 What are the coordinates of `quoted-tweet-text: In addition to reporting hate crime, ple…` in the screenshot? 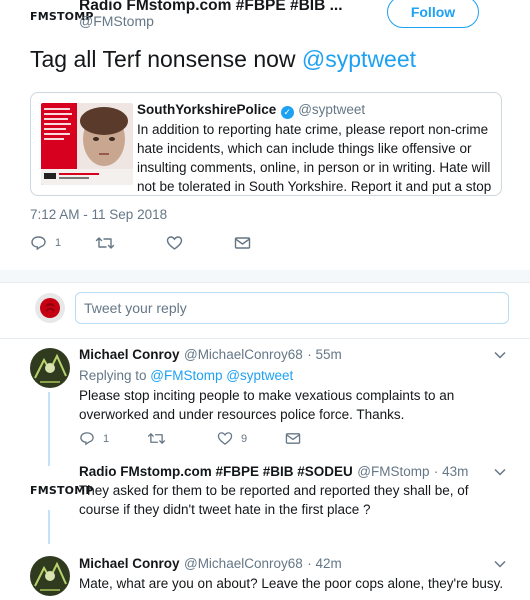 It's located at (314, 158).